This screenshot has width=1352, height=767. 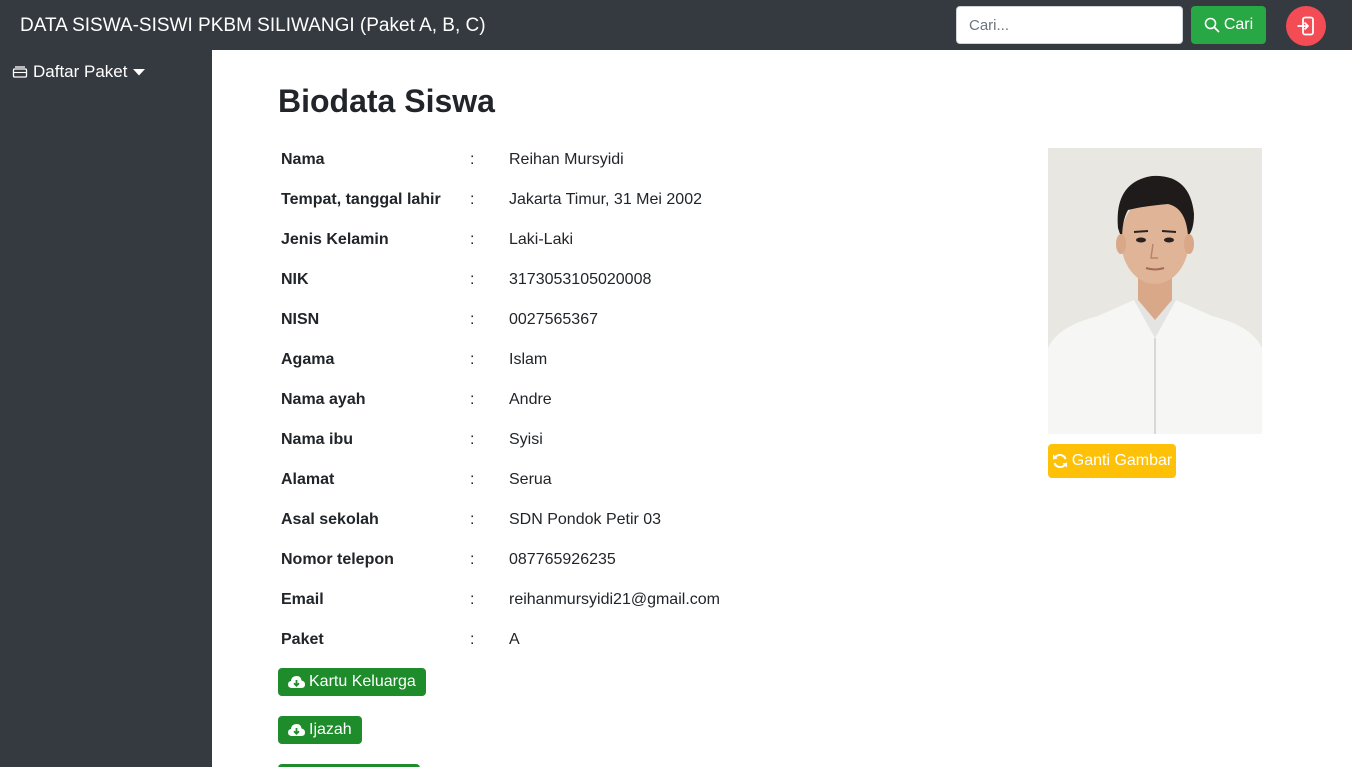 What do you see at coordinates (302, 639) in the screenshot?
I see `biodata-label: Paket` at bounding box center [302, 639].